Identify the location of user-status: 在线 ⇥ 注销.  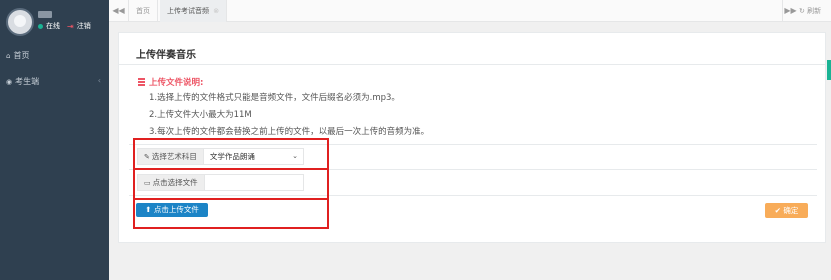
(64, 26).